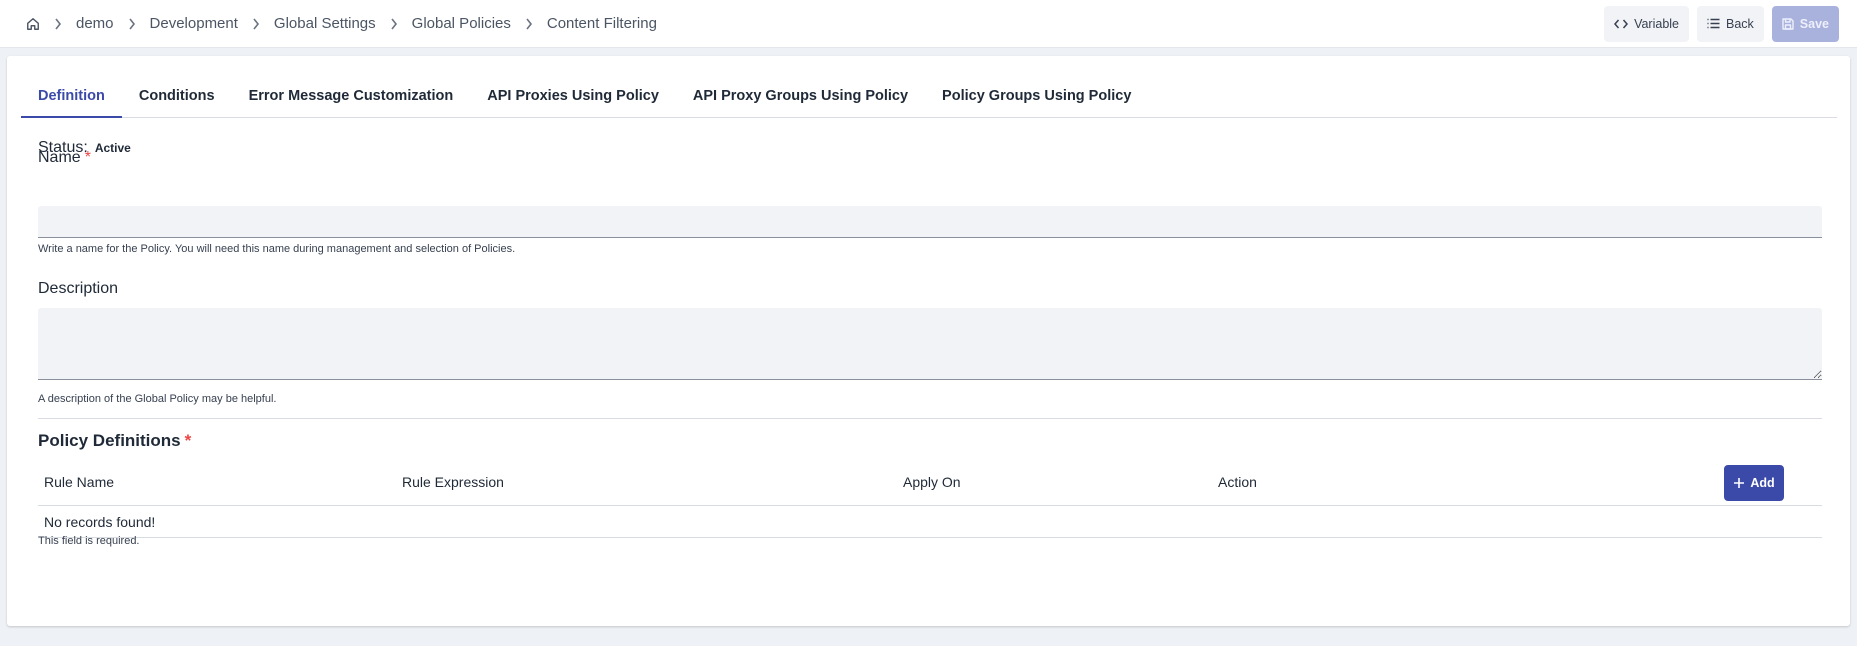 The width and height of the screenshot is (1857, 646). What do you see at coordinates (100, 521) in the screenshot?
I see `empty-message: No records found!` at bounding box center [100, 521].